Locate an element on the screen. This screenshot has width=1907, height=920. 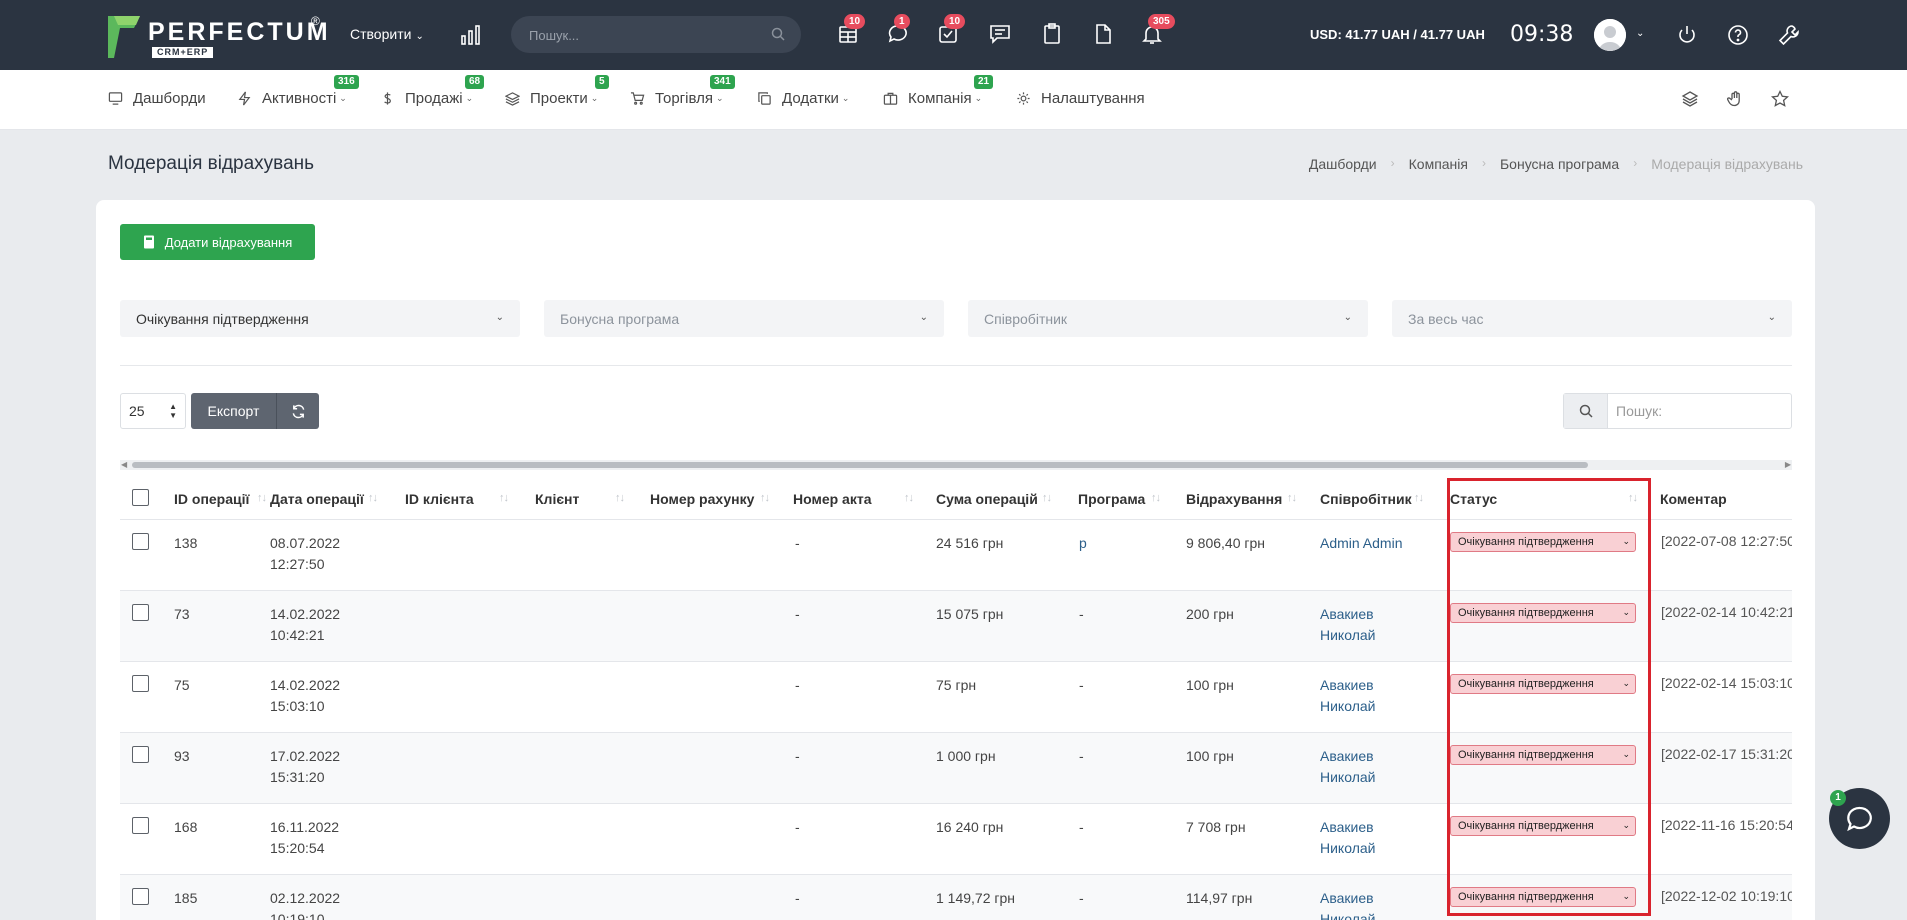
period-filter: За весь час ⌄ is located at coordinates (1592, 318).